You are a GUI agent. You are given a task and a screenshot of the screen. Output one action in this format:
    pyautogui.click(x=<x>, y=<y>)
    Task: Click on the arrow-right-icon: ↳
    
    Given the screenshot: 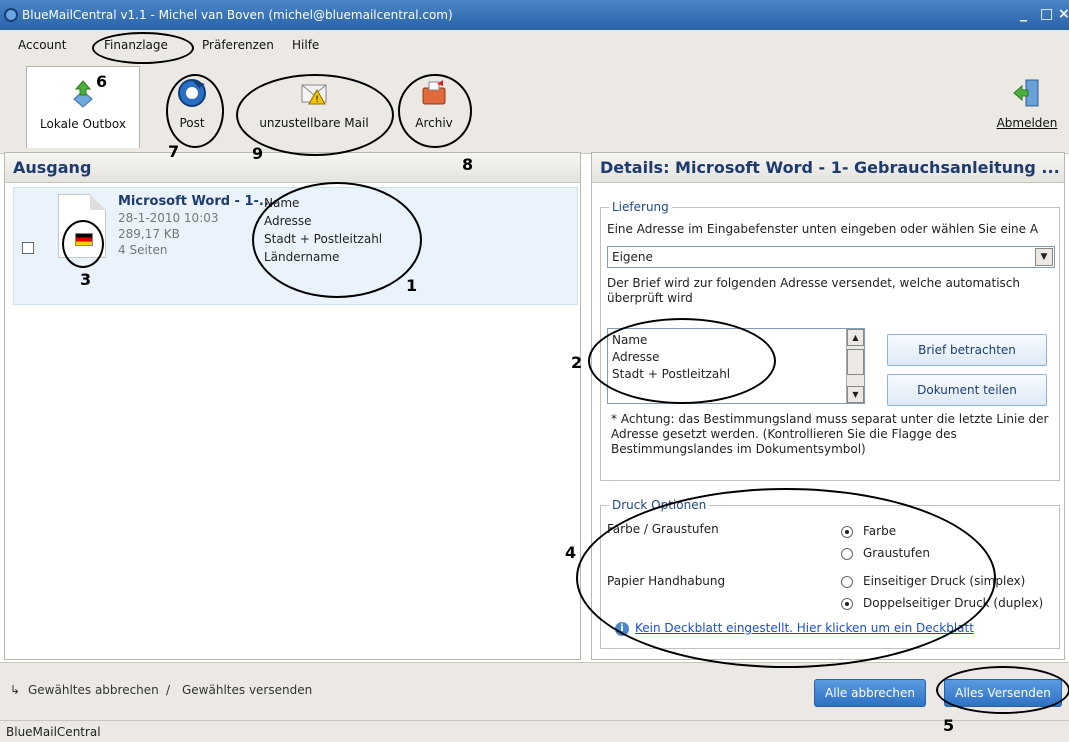 What is the action you would take?
    pyautogui.click(x=15, y=690)
    